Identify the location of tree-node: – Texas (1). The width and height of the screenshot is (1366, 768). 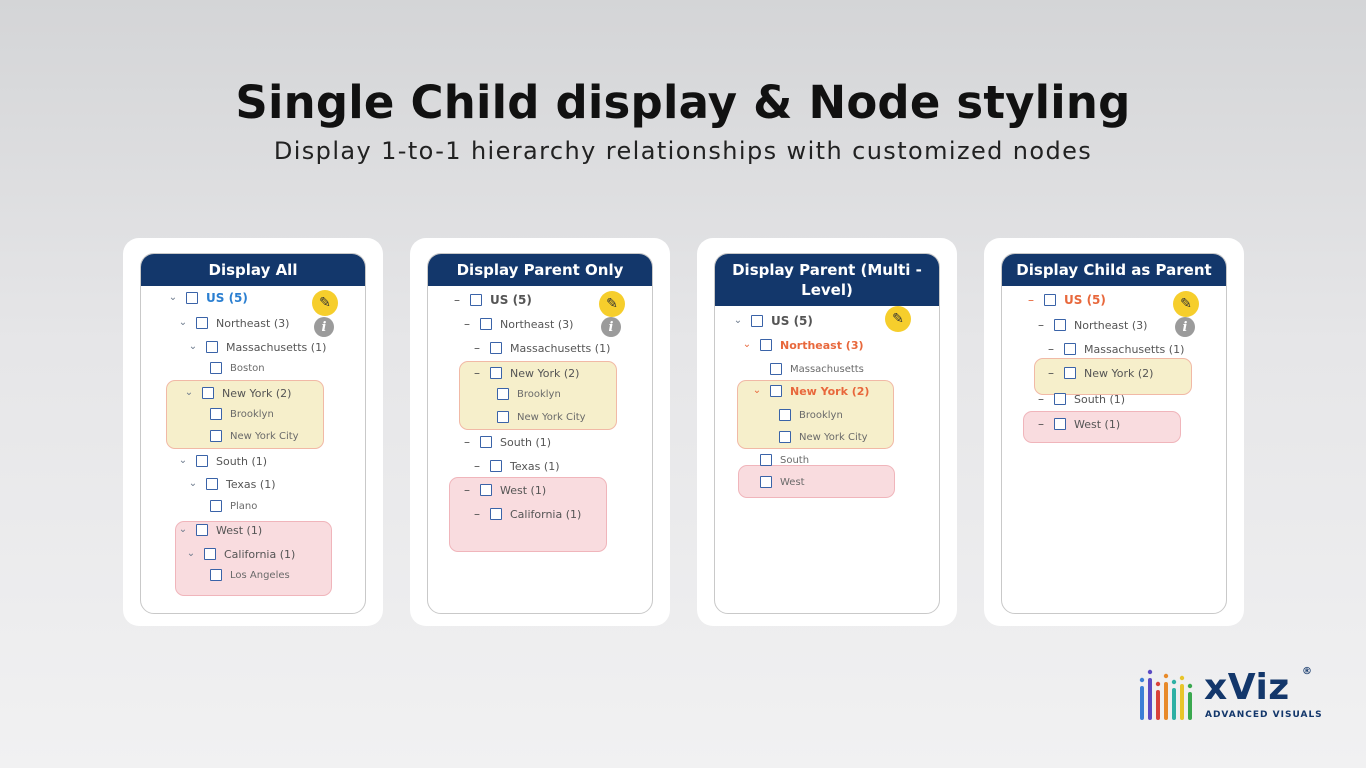
(515, 466).